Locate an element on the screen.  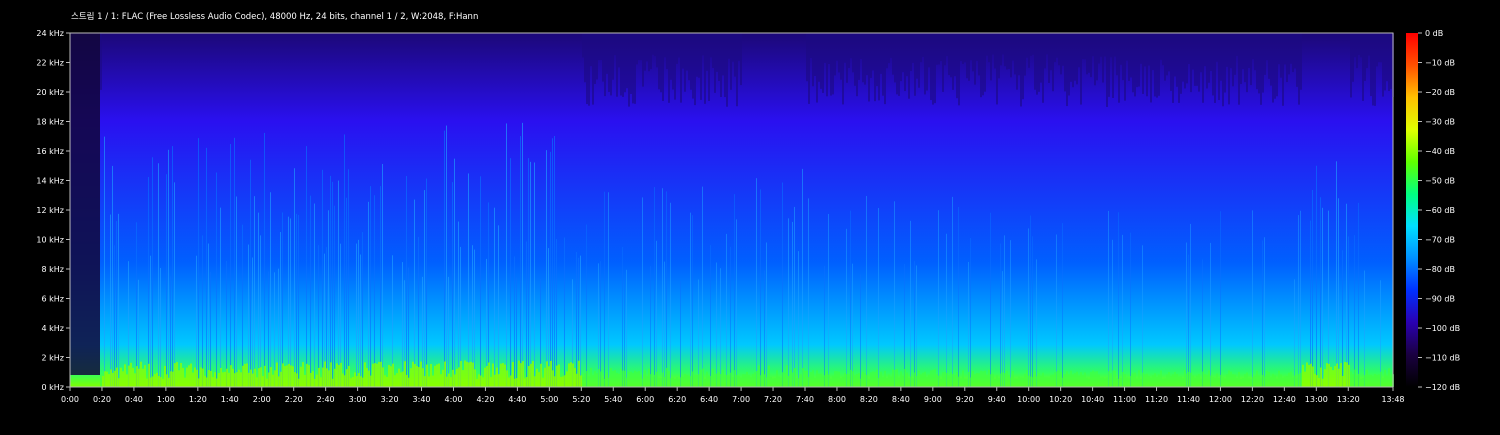
y-tick-label: 16 kHz is located at coordinates (50, 151).